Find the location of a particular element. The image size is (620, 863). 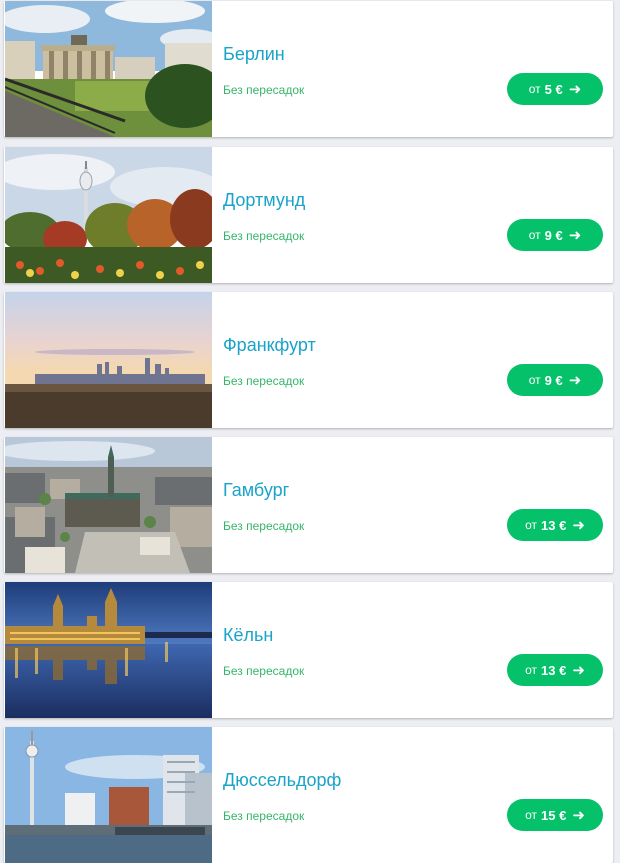

berlin-photo is located at coordinates (108, 69).